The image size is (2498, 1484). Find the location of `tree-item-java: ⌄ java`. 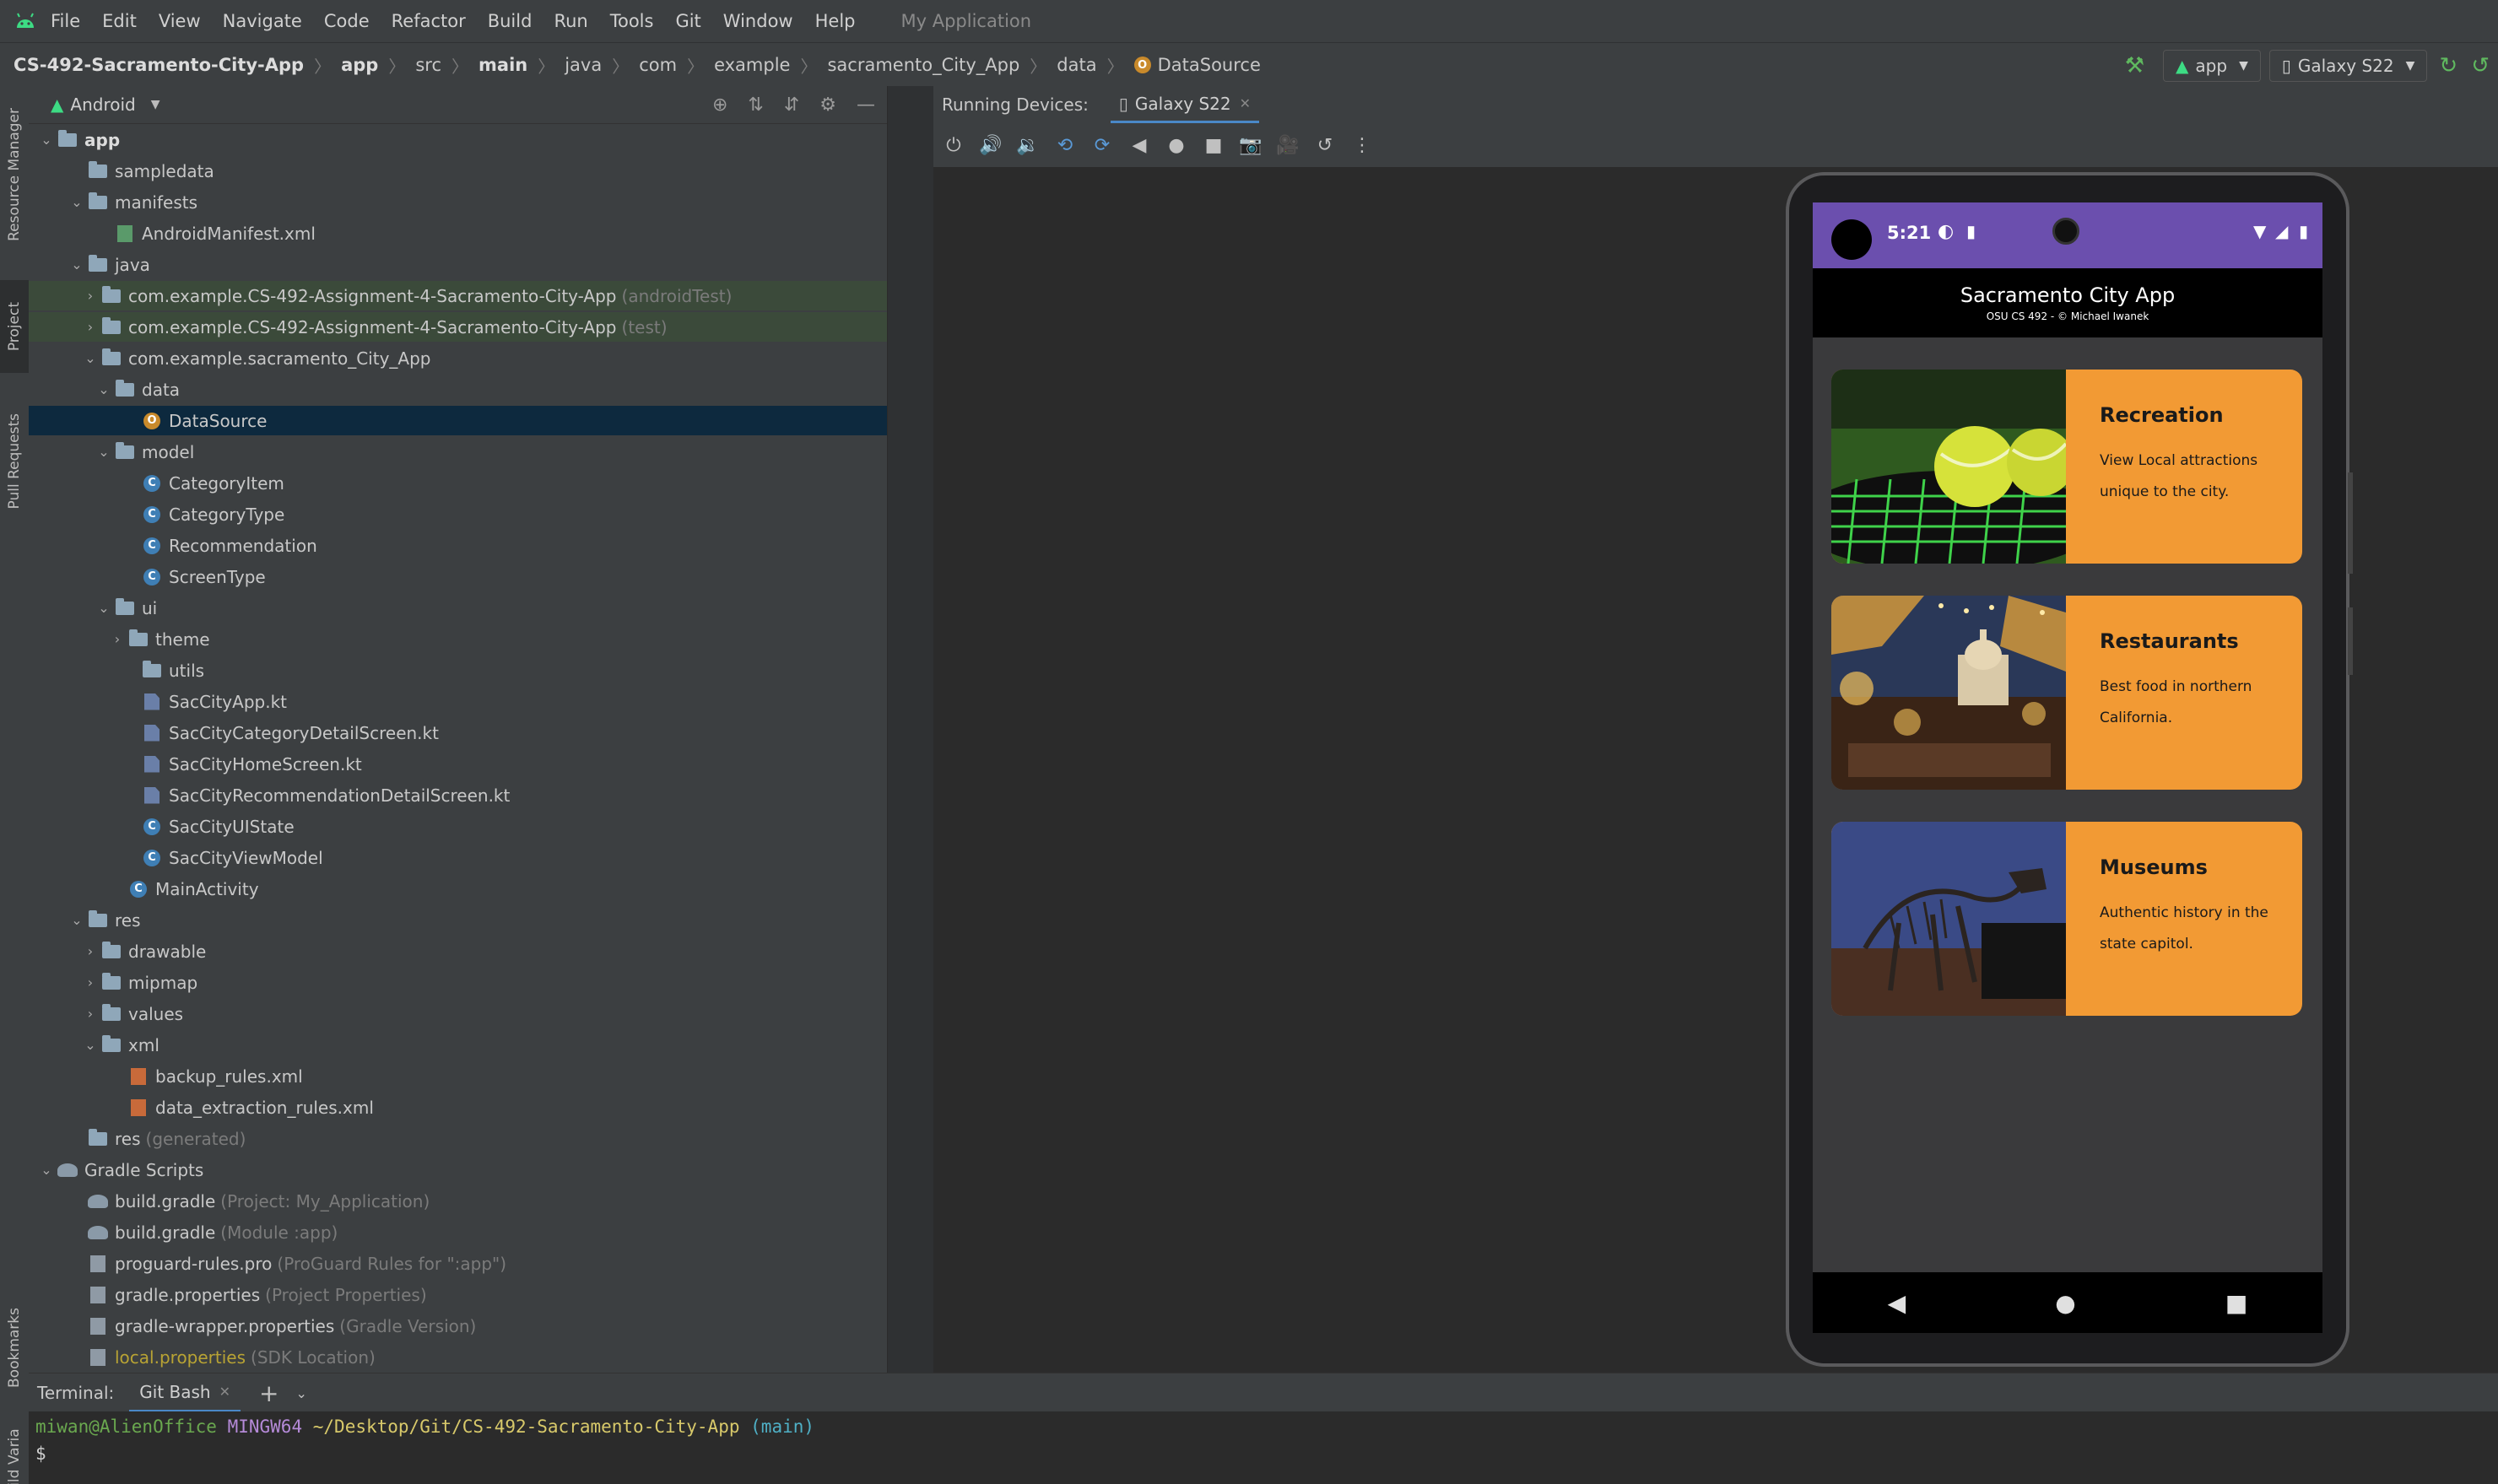

tree-item-java: ⌄ java is located at coordinates (458, 264).